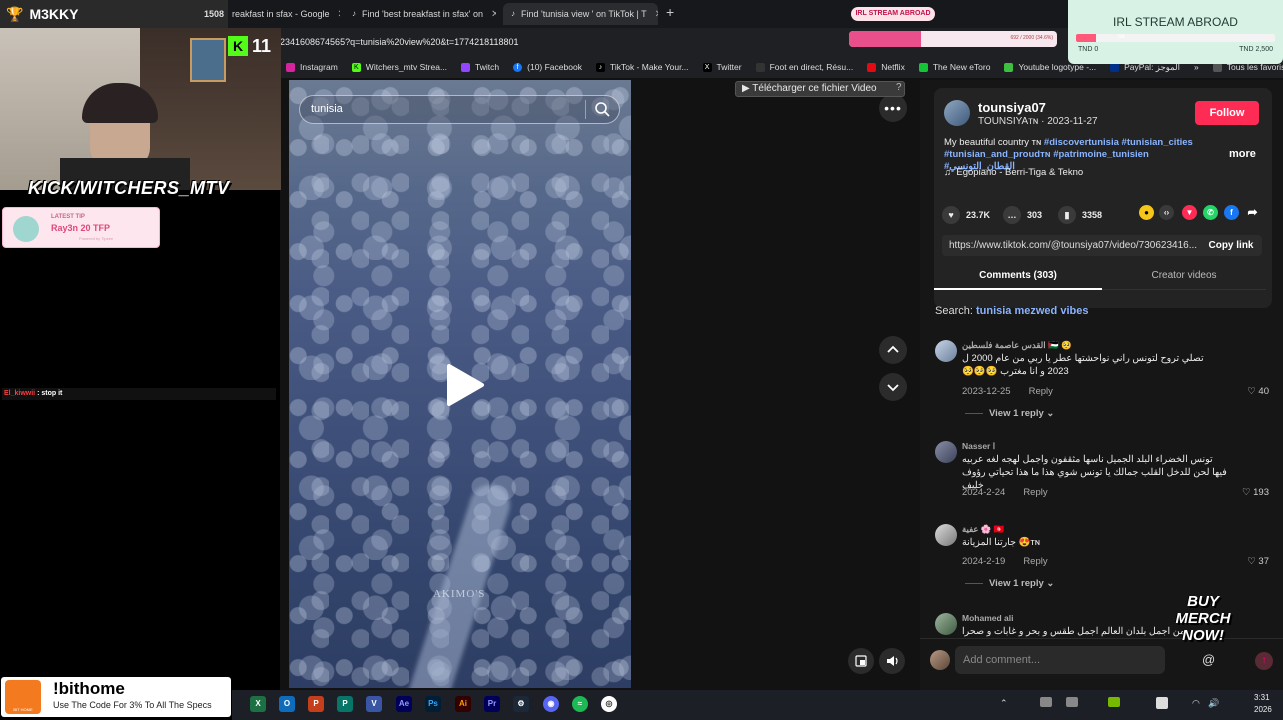 The image size is (1283, 720). I want to click on chrome-icon: ◎, so click(609, 704).